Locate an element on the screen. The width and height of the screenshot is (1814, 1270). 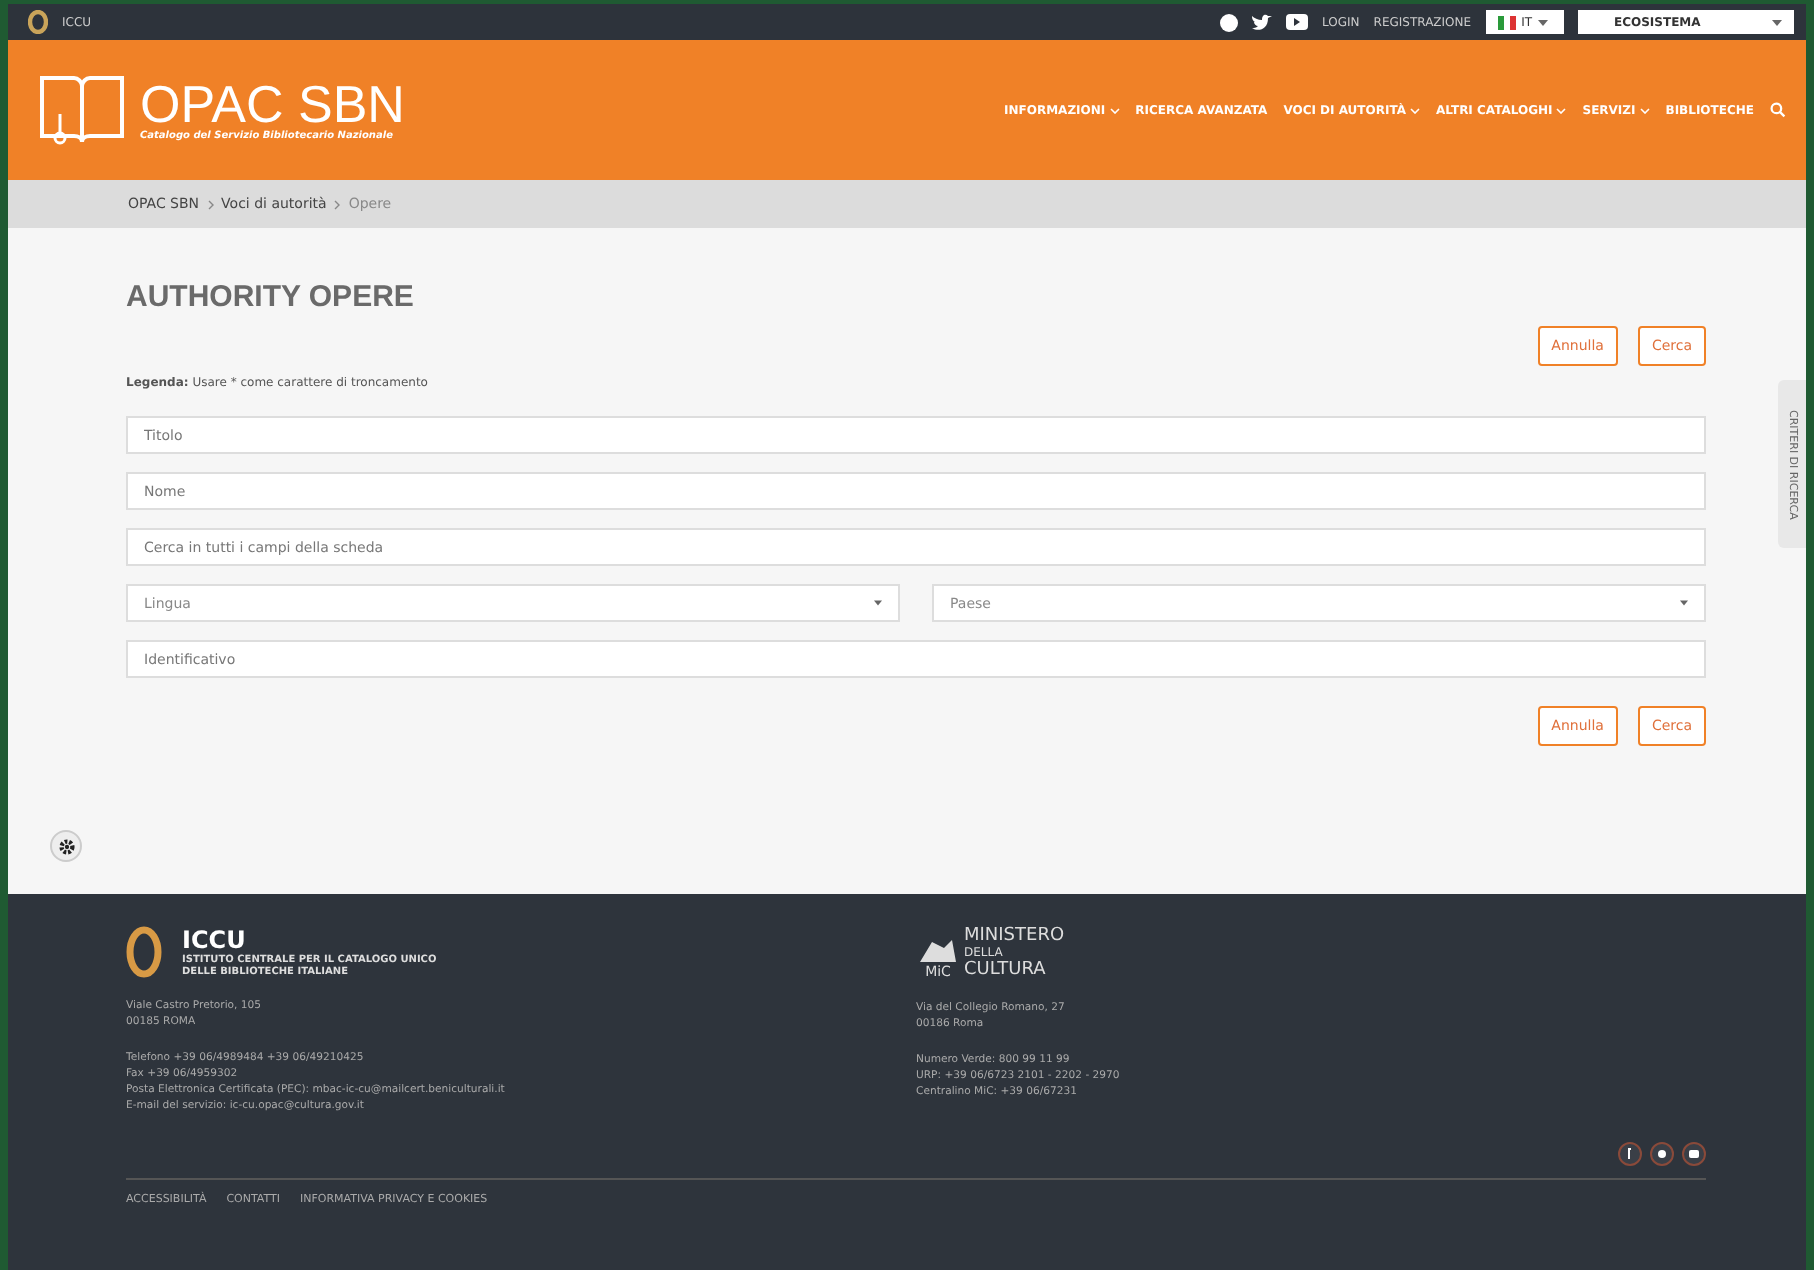
ministry-name: MINISTERO is located at coordinates (1014, 936).